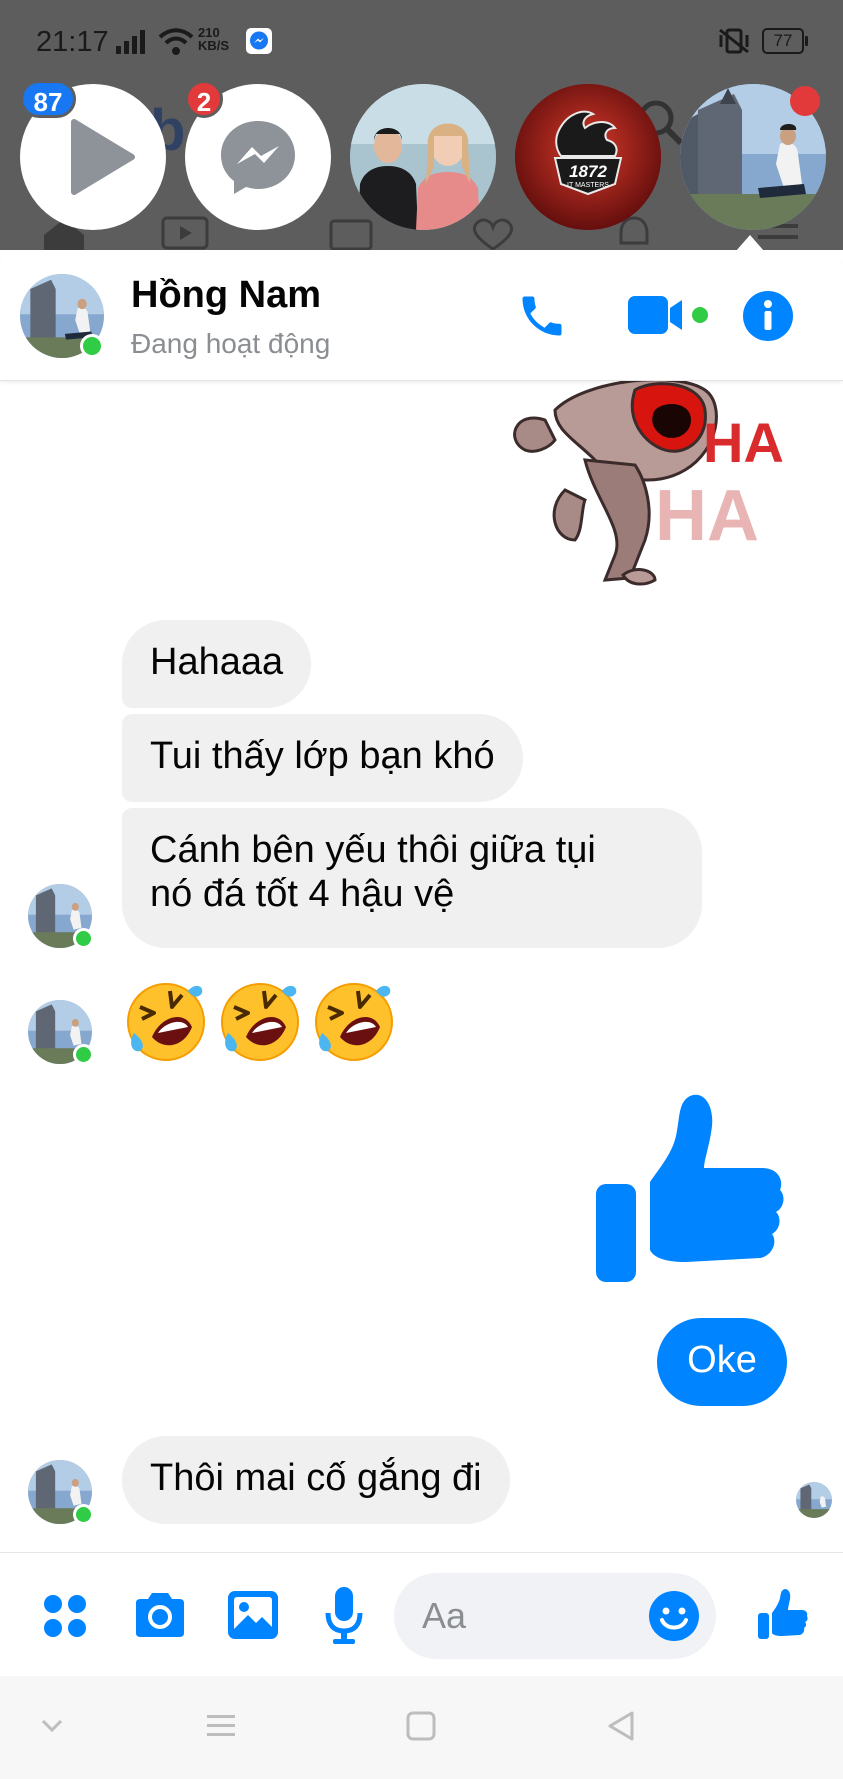 Image resolution: width=843 pixels, height=1779 pixels. What do you see at coordinates (214, 39) in the screenshot?
I see `network-speed: 210 KB/S` at bounding box center [214, 39].